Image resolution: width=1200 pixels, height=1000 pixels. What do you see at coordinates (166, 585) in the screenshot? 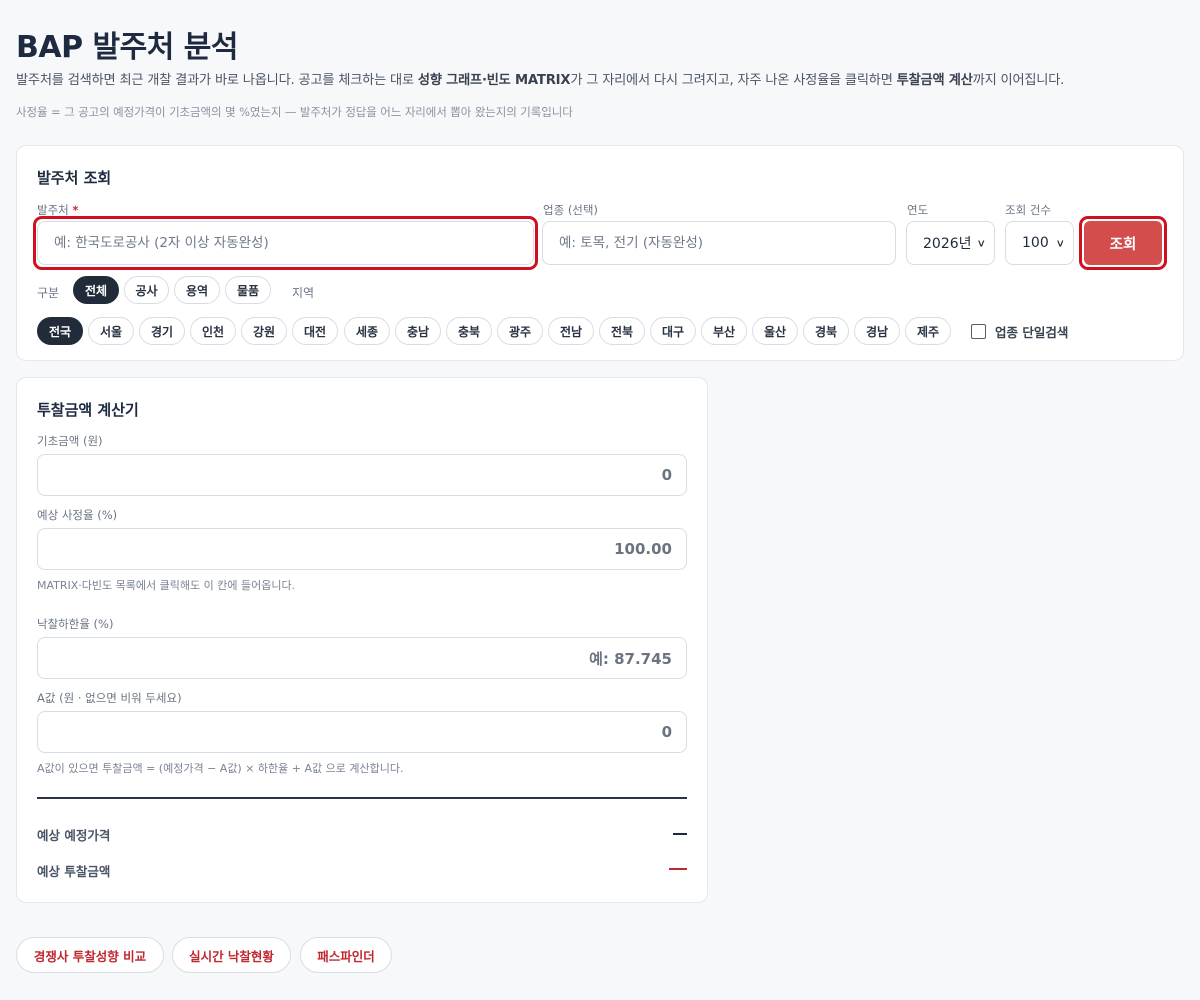
I see `rate-hint: MATRIX·다빈도 목록에서 클릭해도 이 칸에 들어옵니다.` at bounding box center [166, 585].